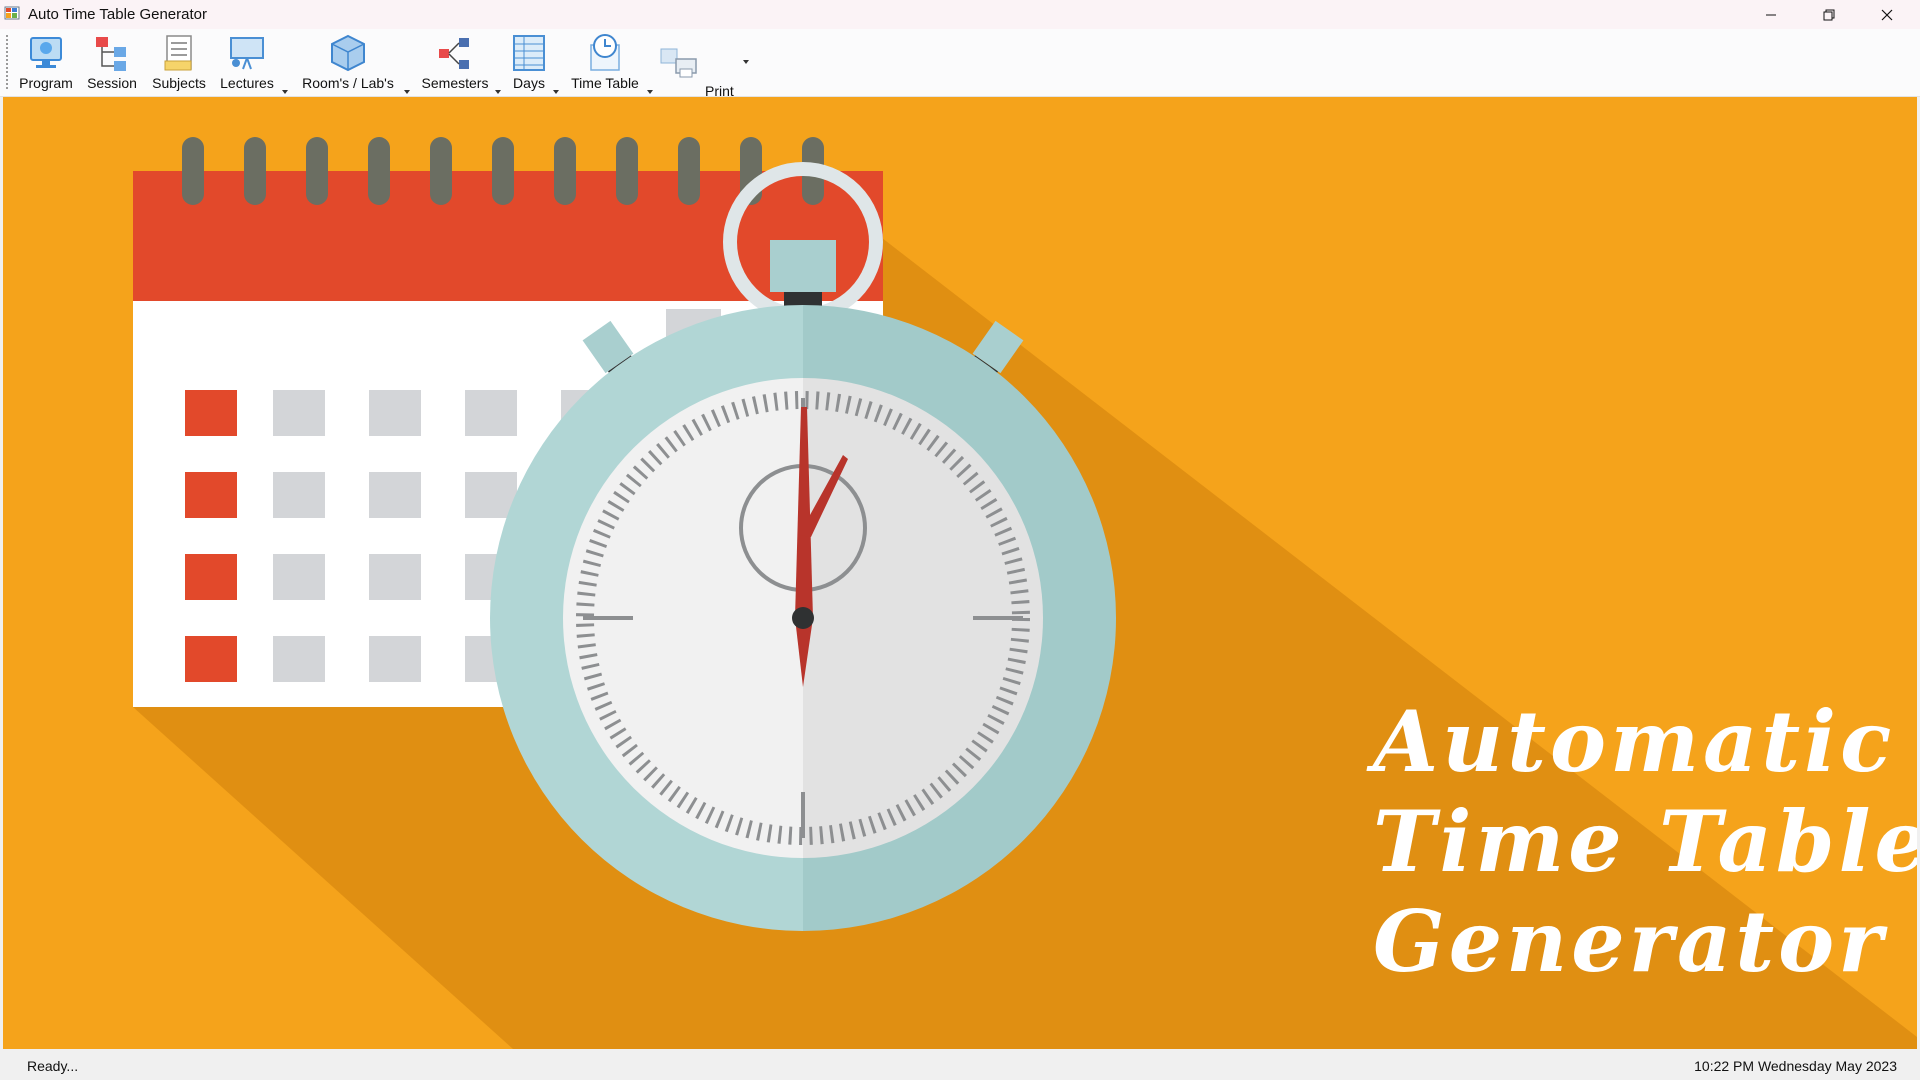  What do you see at coordinates (556, 92) in the screenshot?
I see `days-dropdown-arrow` at bounding box center [556, 92].